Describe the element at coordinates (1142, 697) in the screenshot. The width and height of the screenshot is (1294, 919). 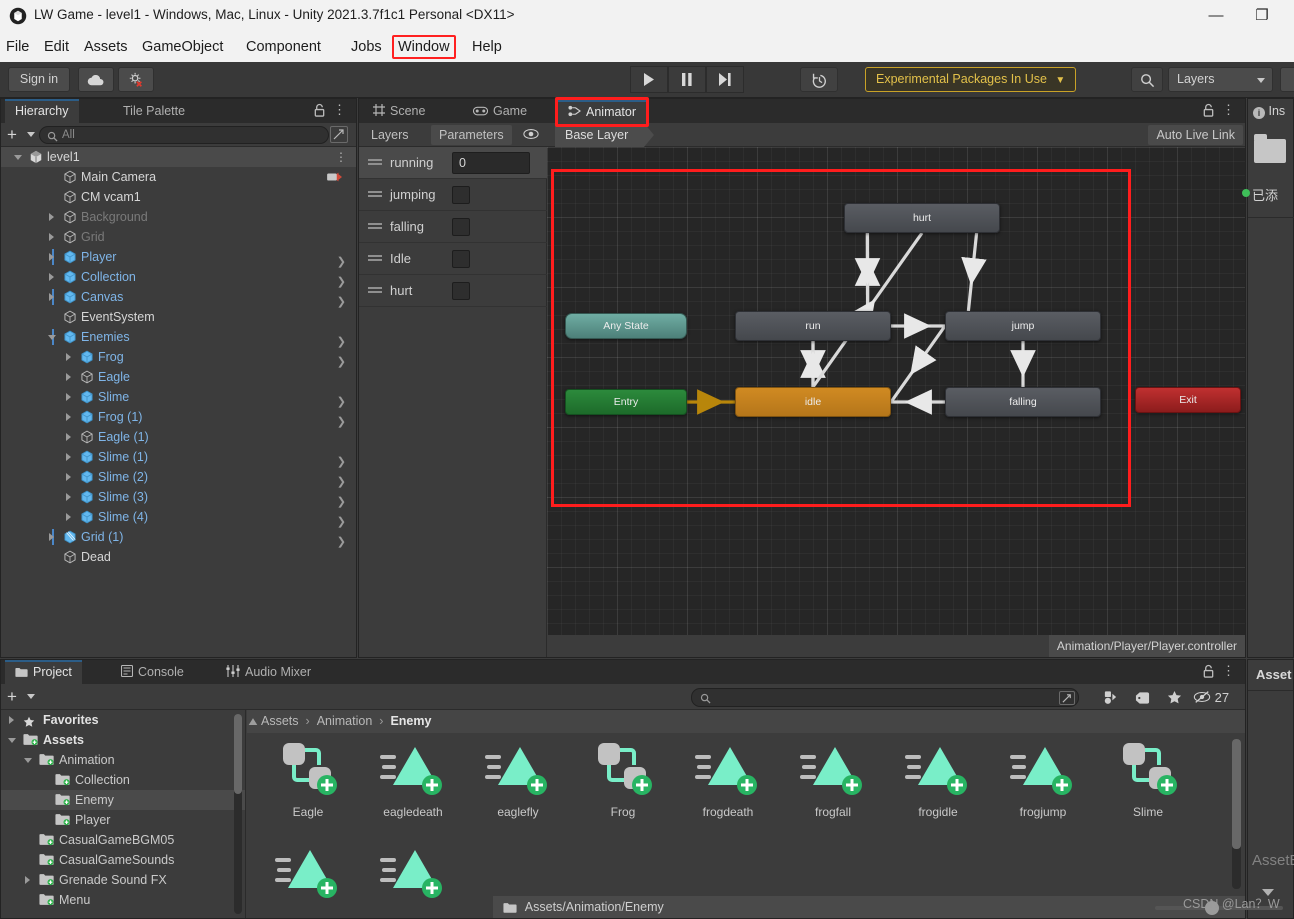
I see `label-filter-icon` at that location.